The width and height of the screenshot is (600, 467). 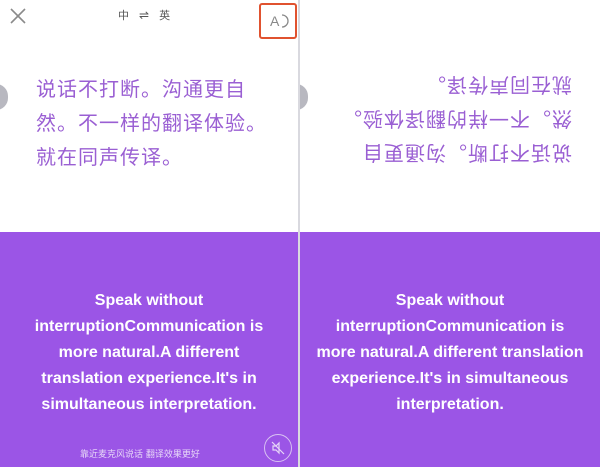 I want to click on lang-from: 中, so click(x=123, y=15).